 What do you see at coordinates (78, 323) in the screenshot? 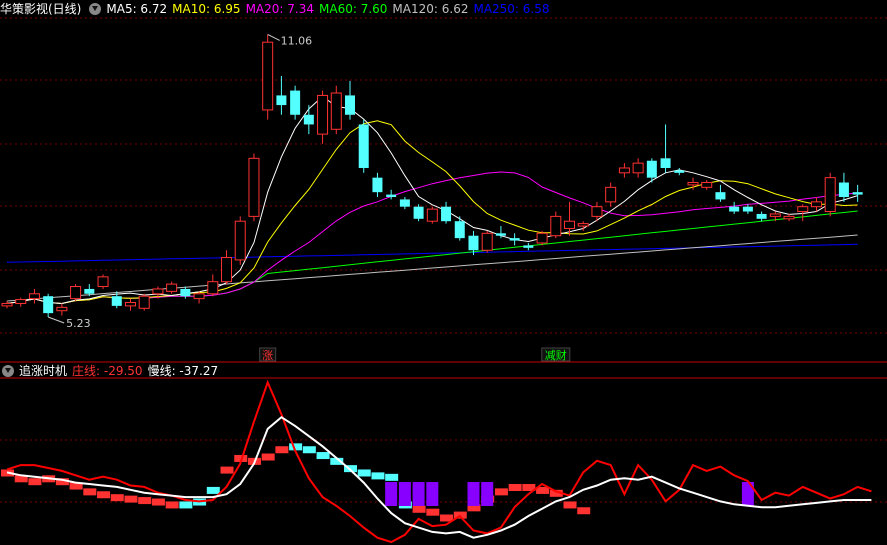
I see `low-price-label: 5.23` at bounding box center [78, 323].